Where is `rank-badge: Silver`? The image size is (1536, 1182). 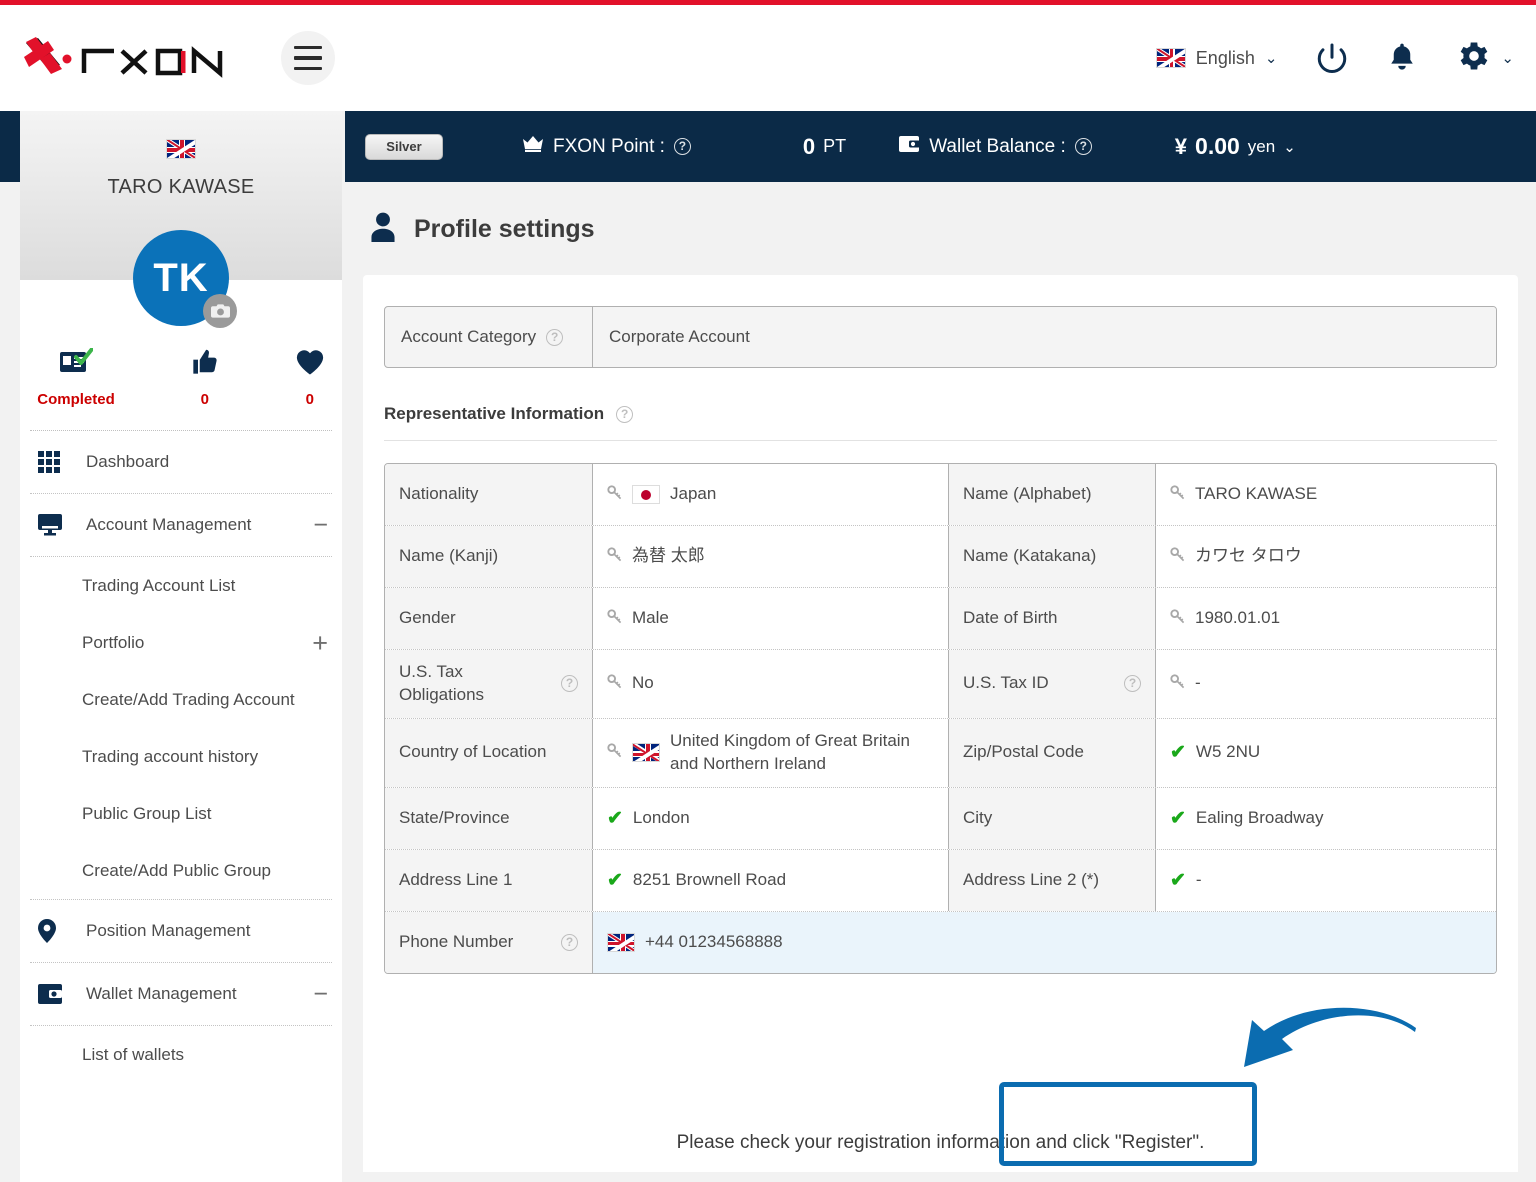
rank-badge: Silver is located at coordinates (404, 146).